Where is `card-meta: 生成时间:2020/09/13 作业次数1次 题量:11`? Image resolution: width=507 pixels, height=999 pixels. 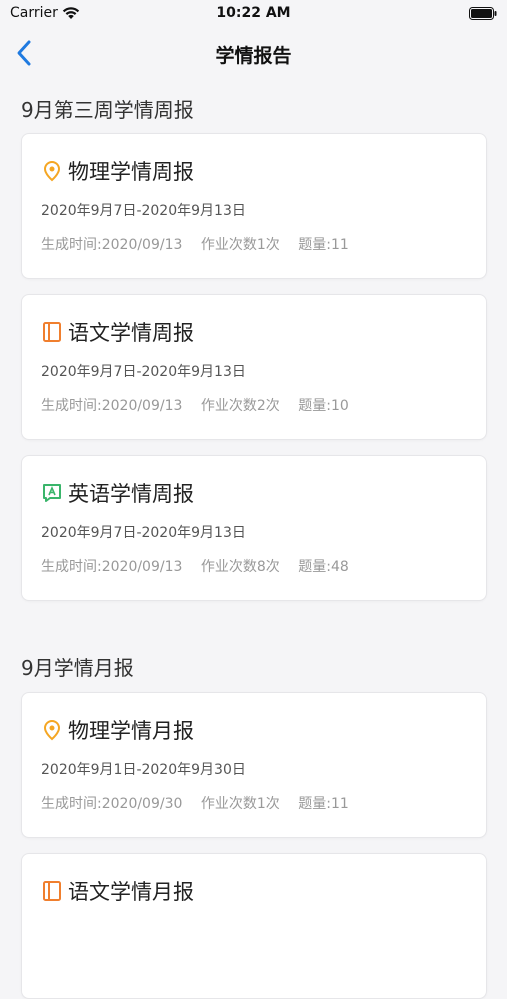 card-meta: 生成时间:2020/09/13 作业次数1次 题量:11 is located at coordinates (202, 244).